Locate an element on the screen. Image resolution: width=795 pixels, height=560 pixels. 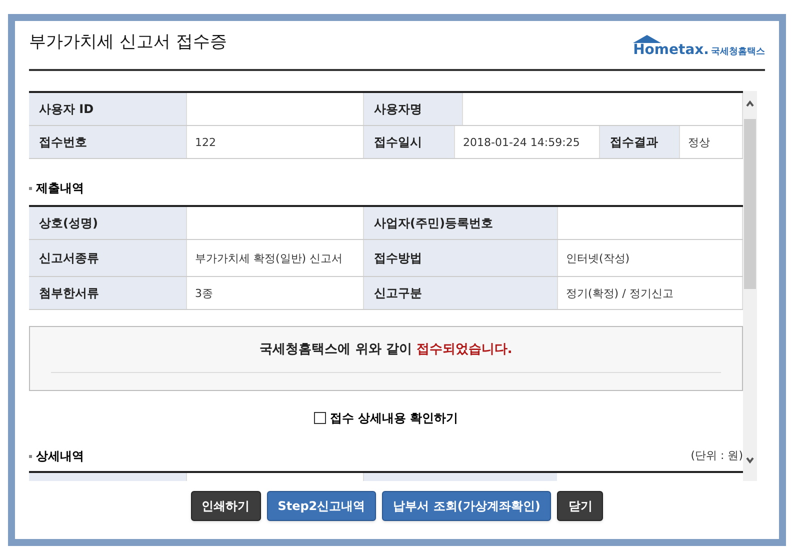
value-cell: 정기(확정) / 정기신고 is located at coordinates (650, 293).